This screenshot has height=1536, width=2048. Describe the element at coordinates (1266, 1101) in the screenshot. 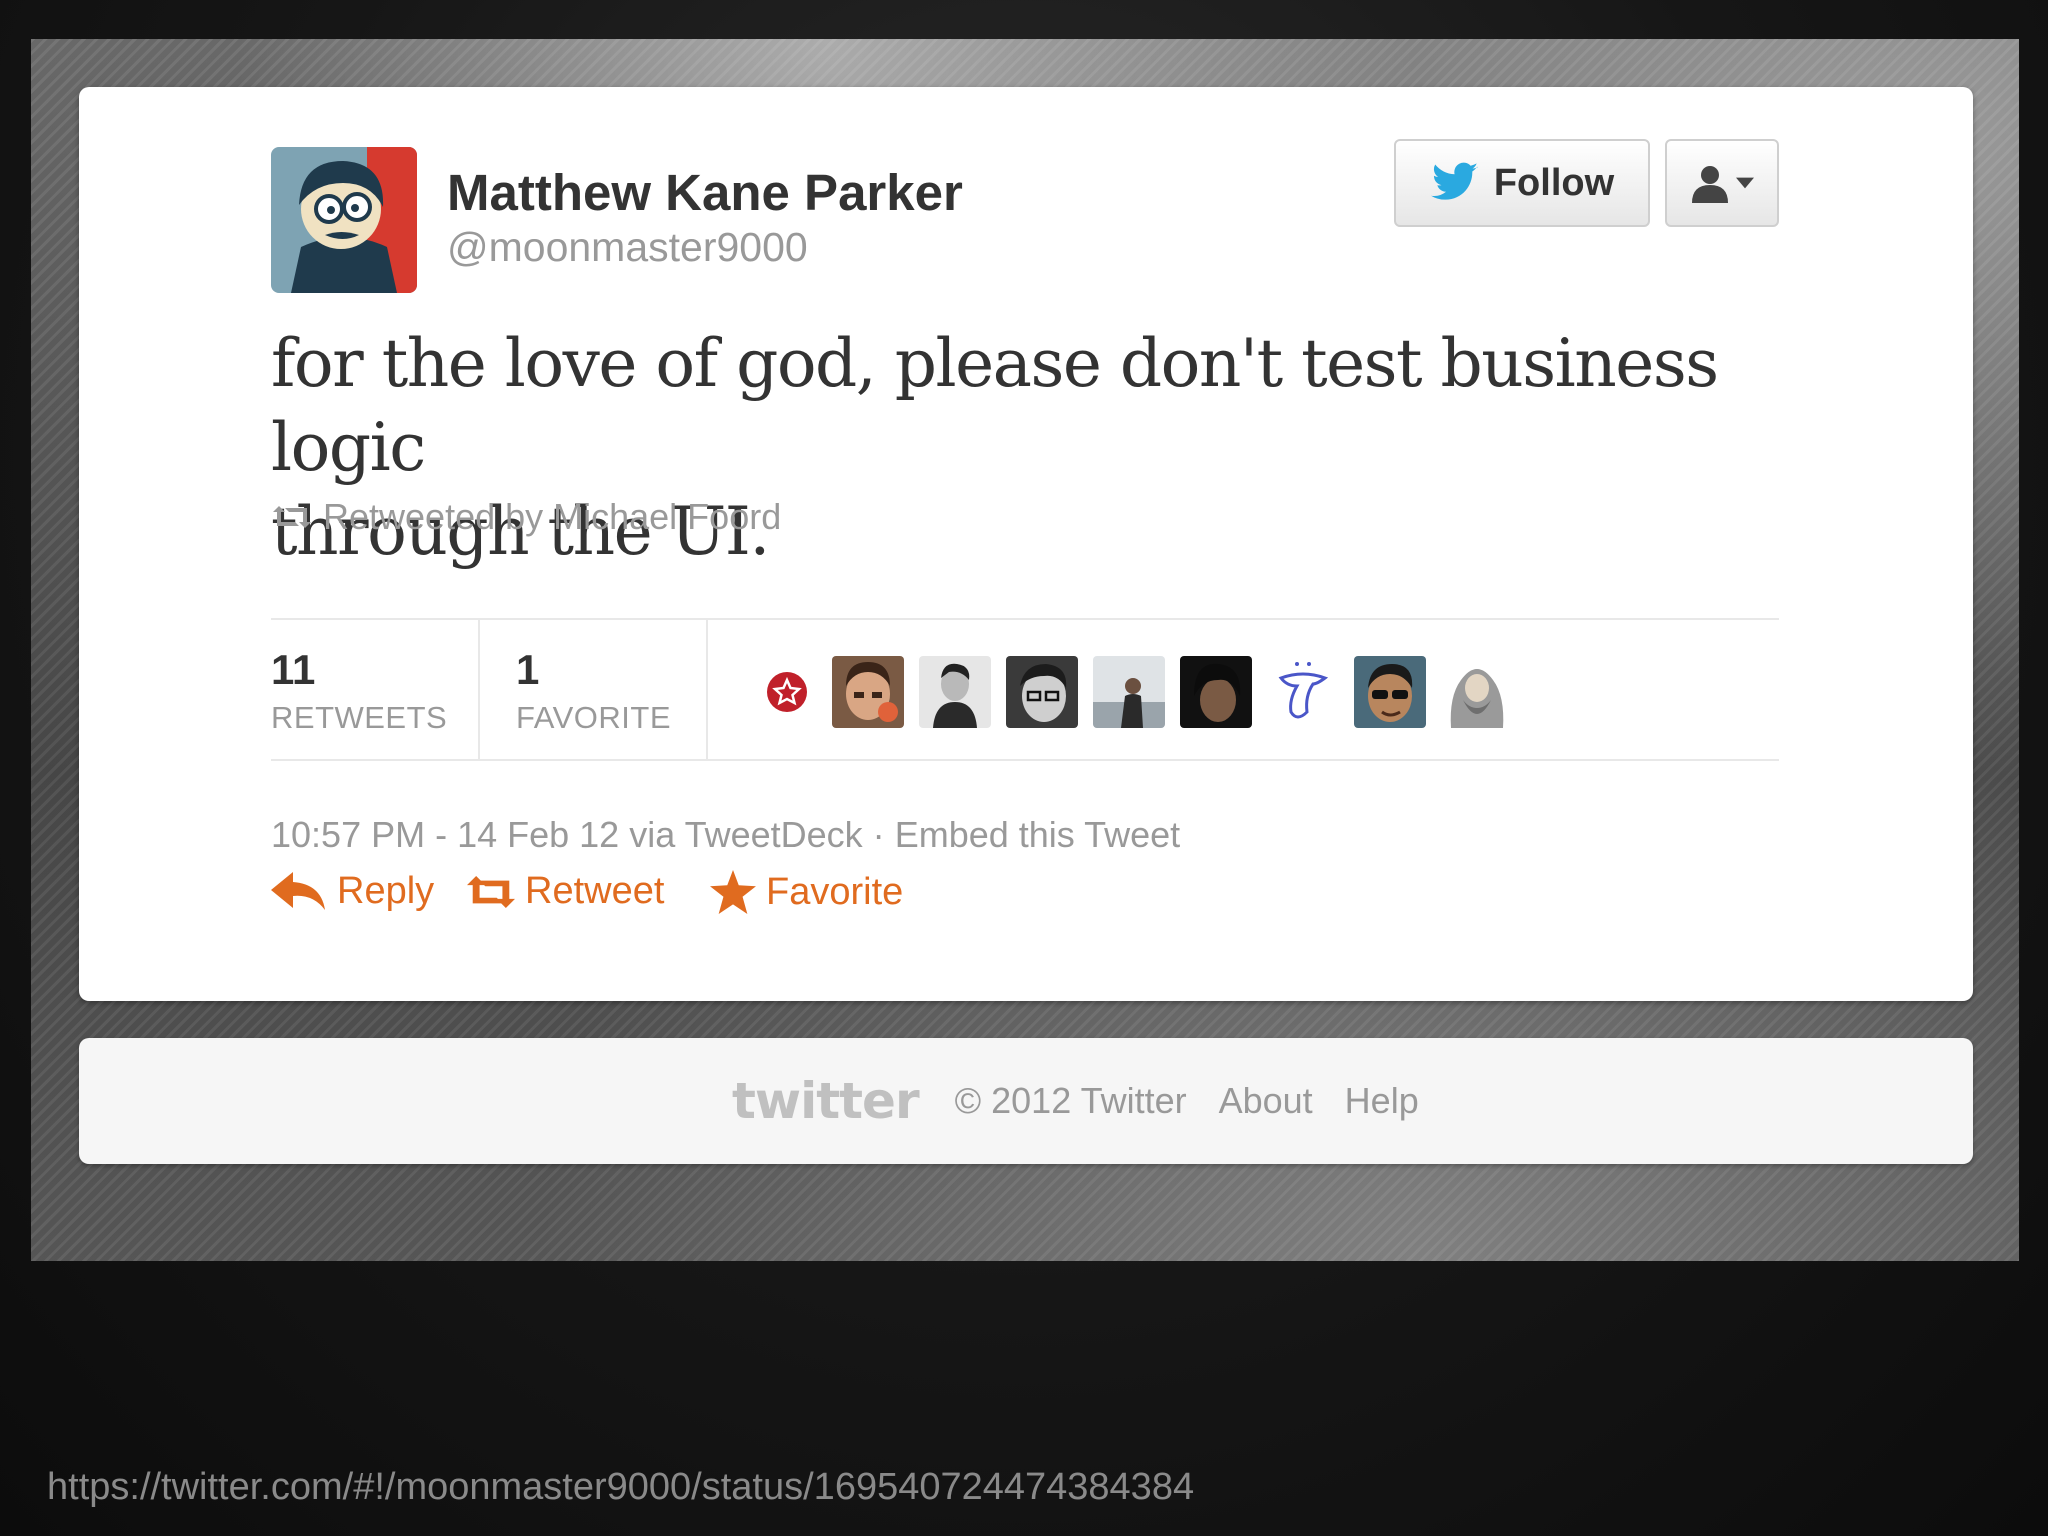

I see `footer-about-link: About` at that location.